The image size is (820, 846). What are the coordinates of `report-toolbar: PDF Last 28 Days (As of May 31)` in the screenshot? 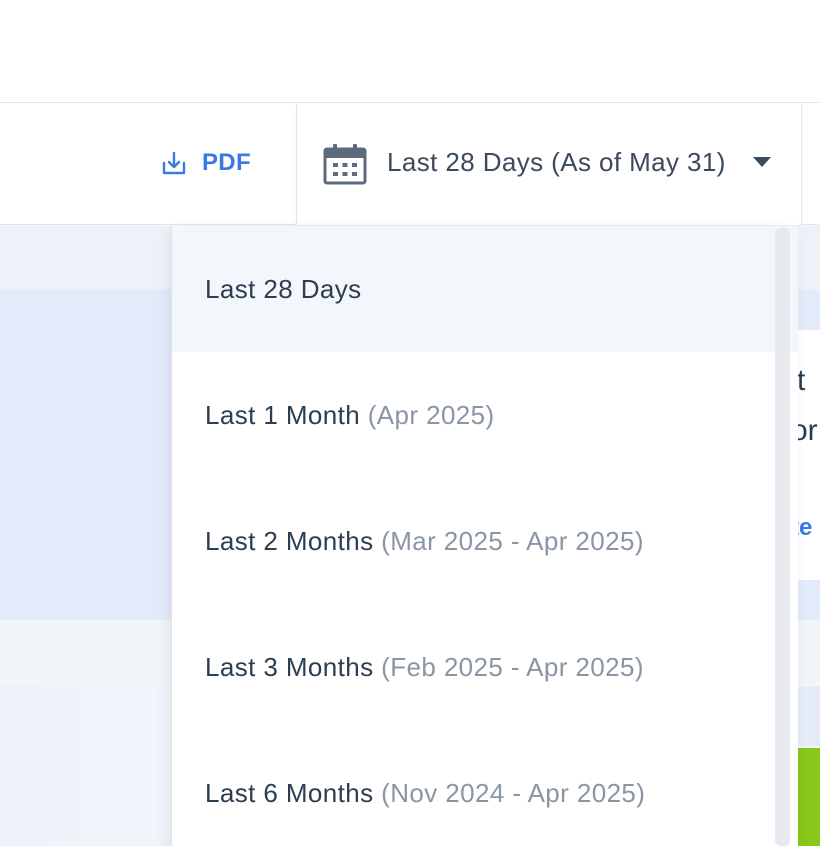 It's located at (410, 164).